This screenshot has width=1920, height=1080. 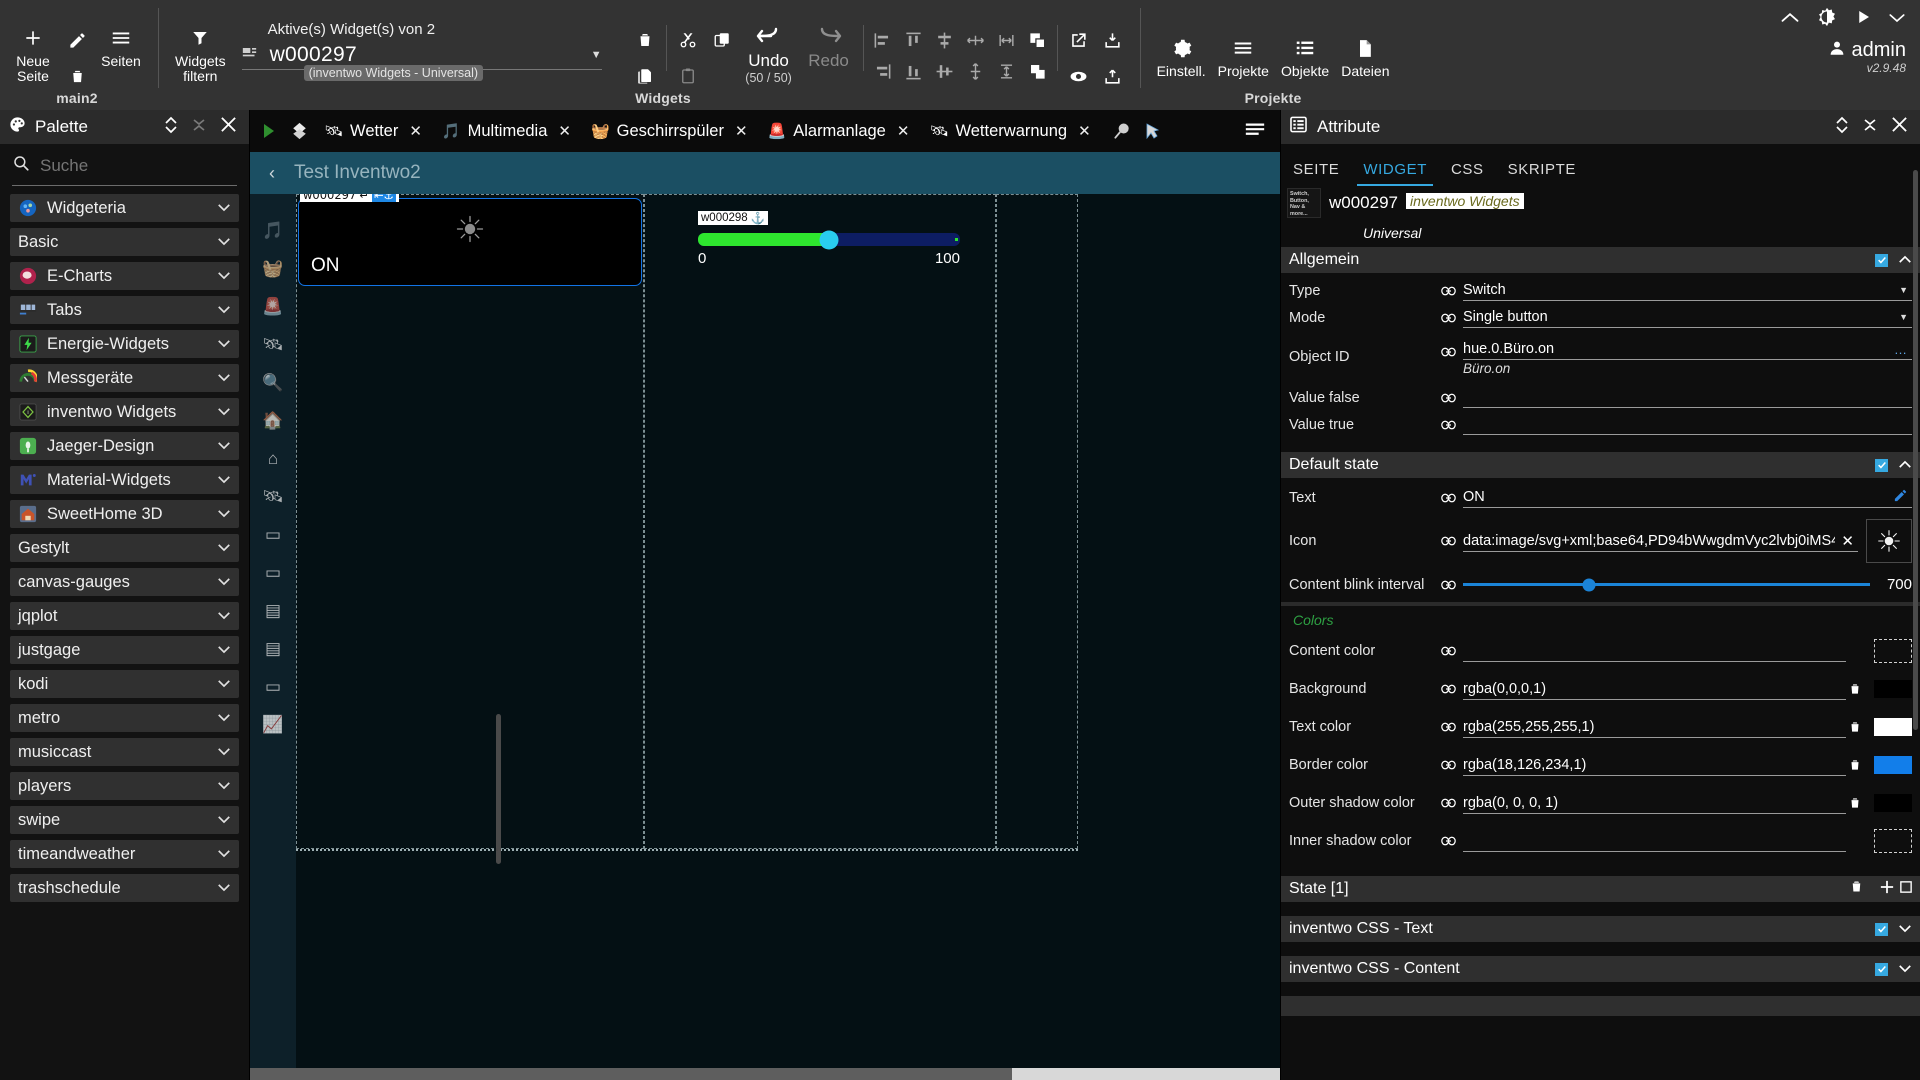 What do you see at coordinates (228, 127) in the screenshot?
I see `palette-close-icon` at bounding box center [228, 127].